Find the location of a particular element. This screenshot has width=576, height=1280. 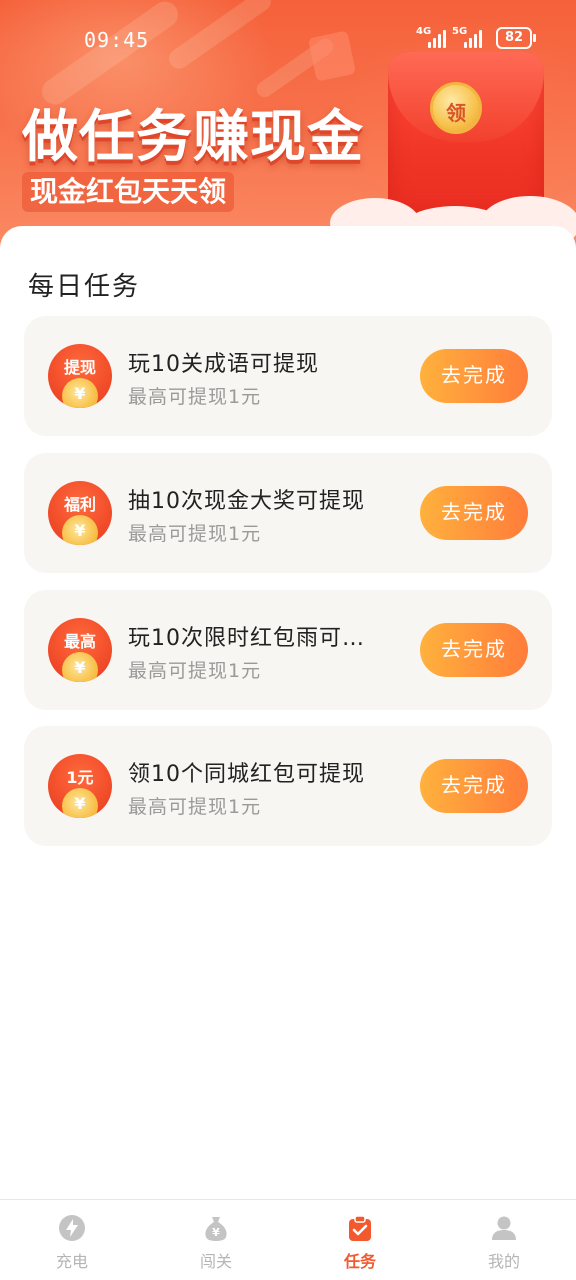

task-badge-text: 1元 is located at coordinates (80, 777).